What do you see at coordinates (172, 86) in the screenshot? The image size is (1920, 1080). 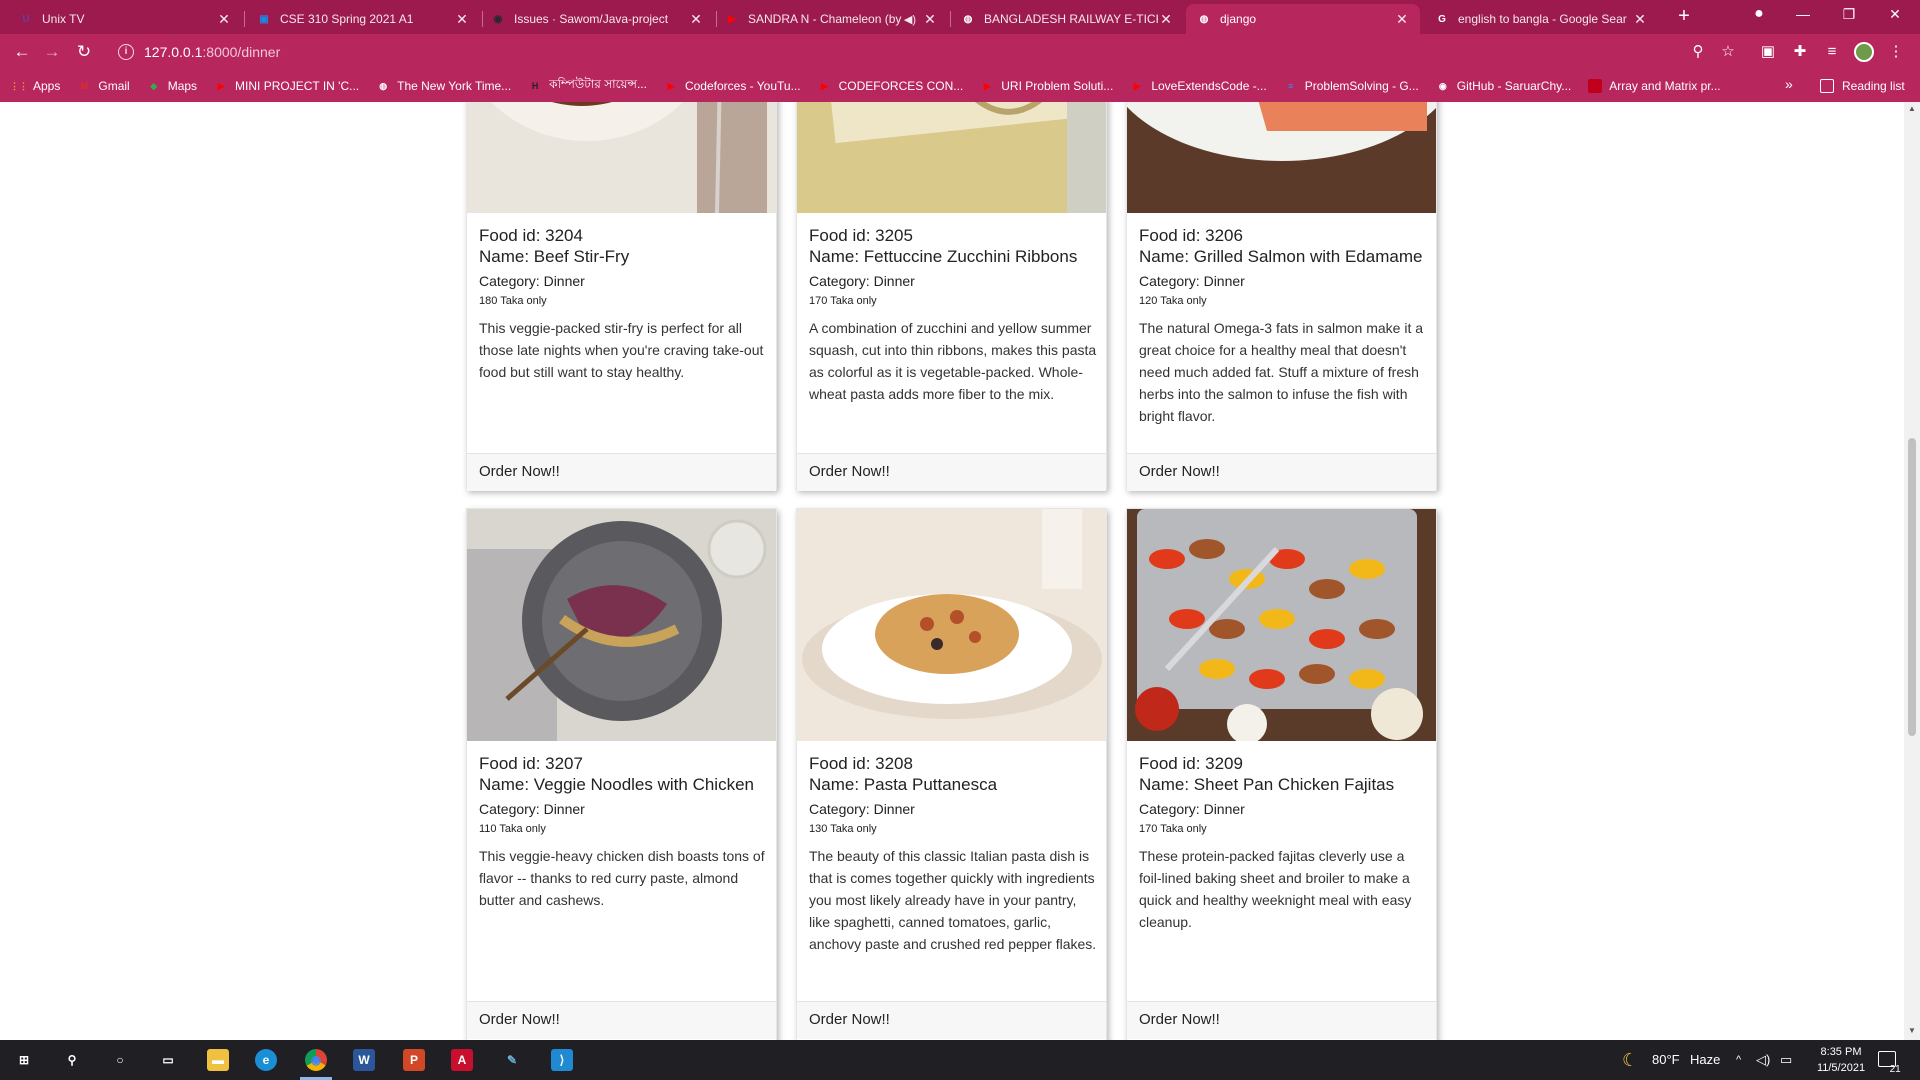 I see `bookmark-item: ◆ Maps` at bounding box center [172, 86].